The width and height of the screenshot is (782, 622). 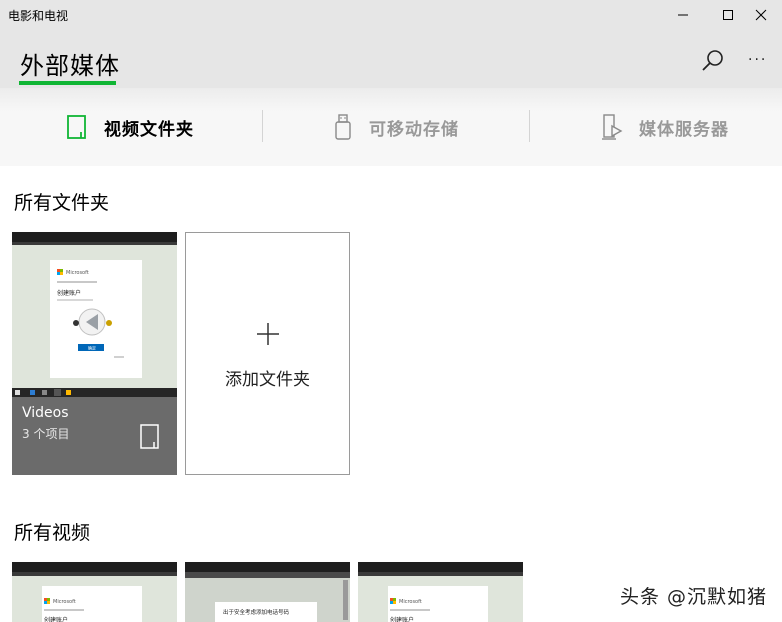 What do you see at coordinates (694, 597) in the screenshot?
I see `watermark: 头条 @沉默如猪` at bounding box center [694, 597].